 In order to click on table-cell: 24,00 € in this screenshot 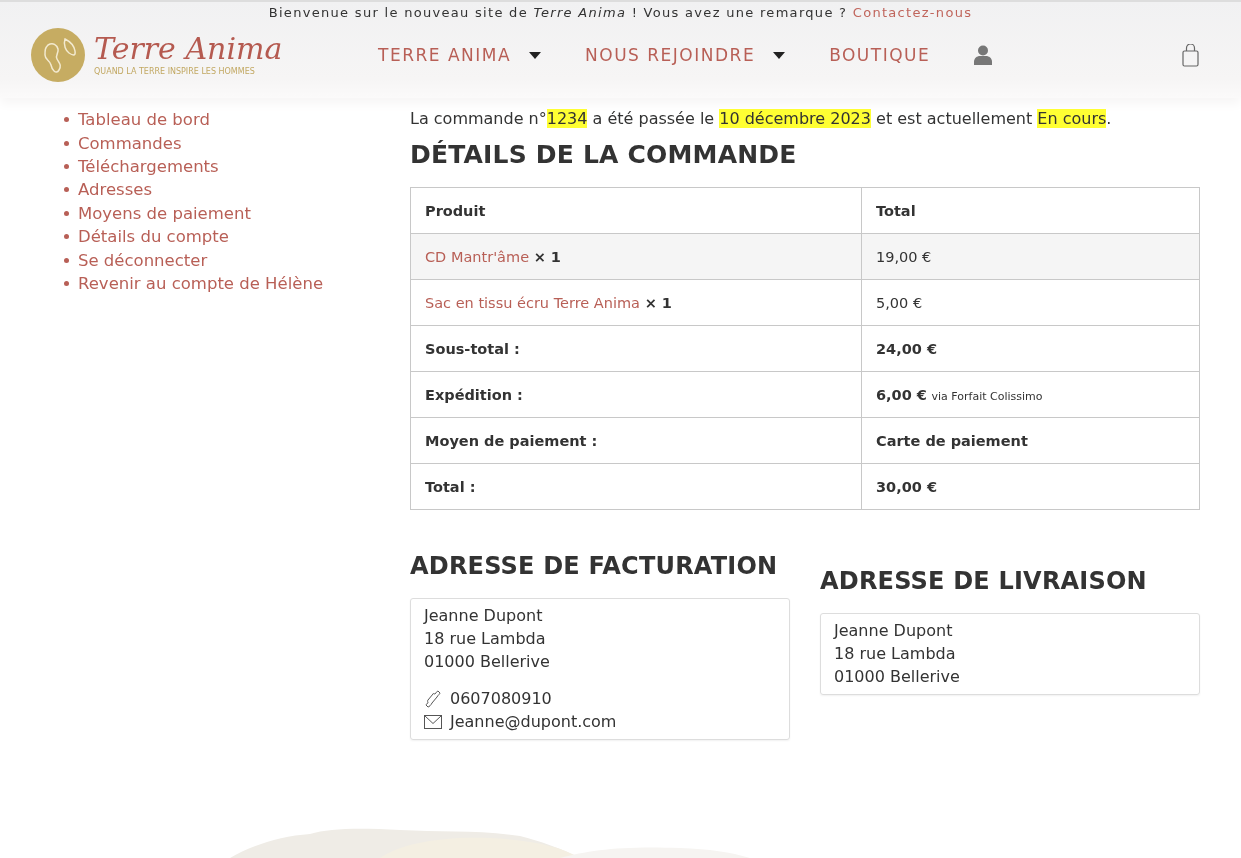, I will do `click(1030, 348)`.